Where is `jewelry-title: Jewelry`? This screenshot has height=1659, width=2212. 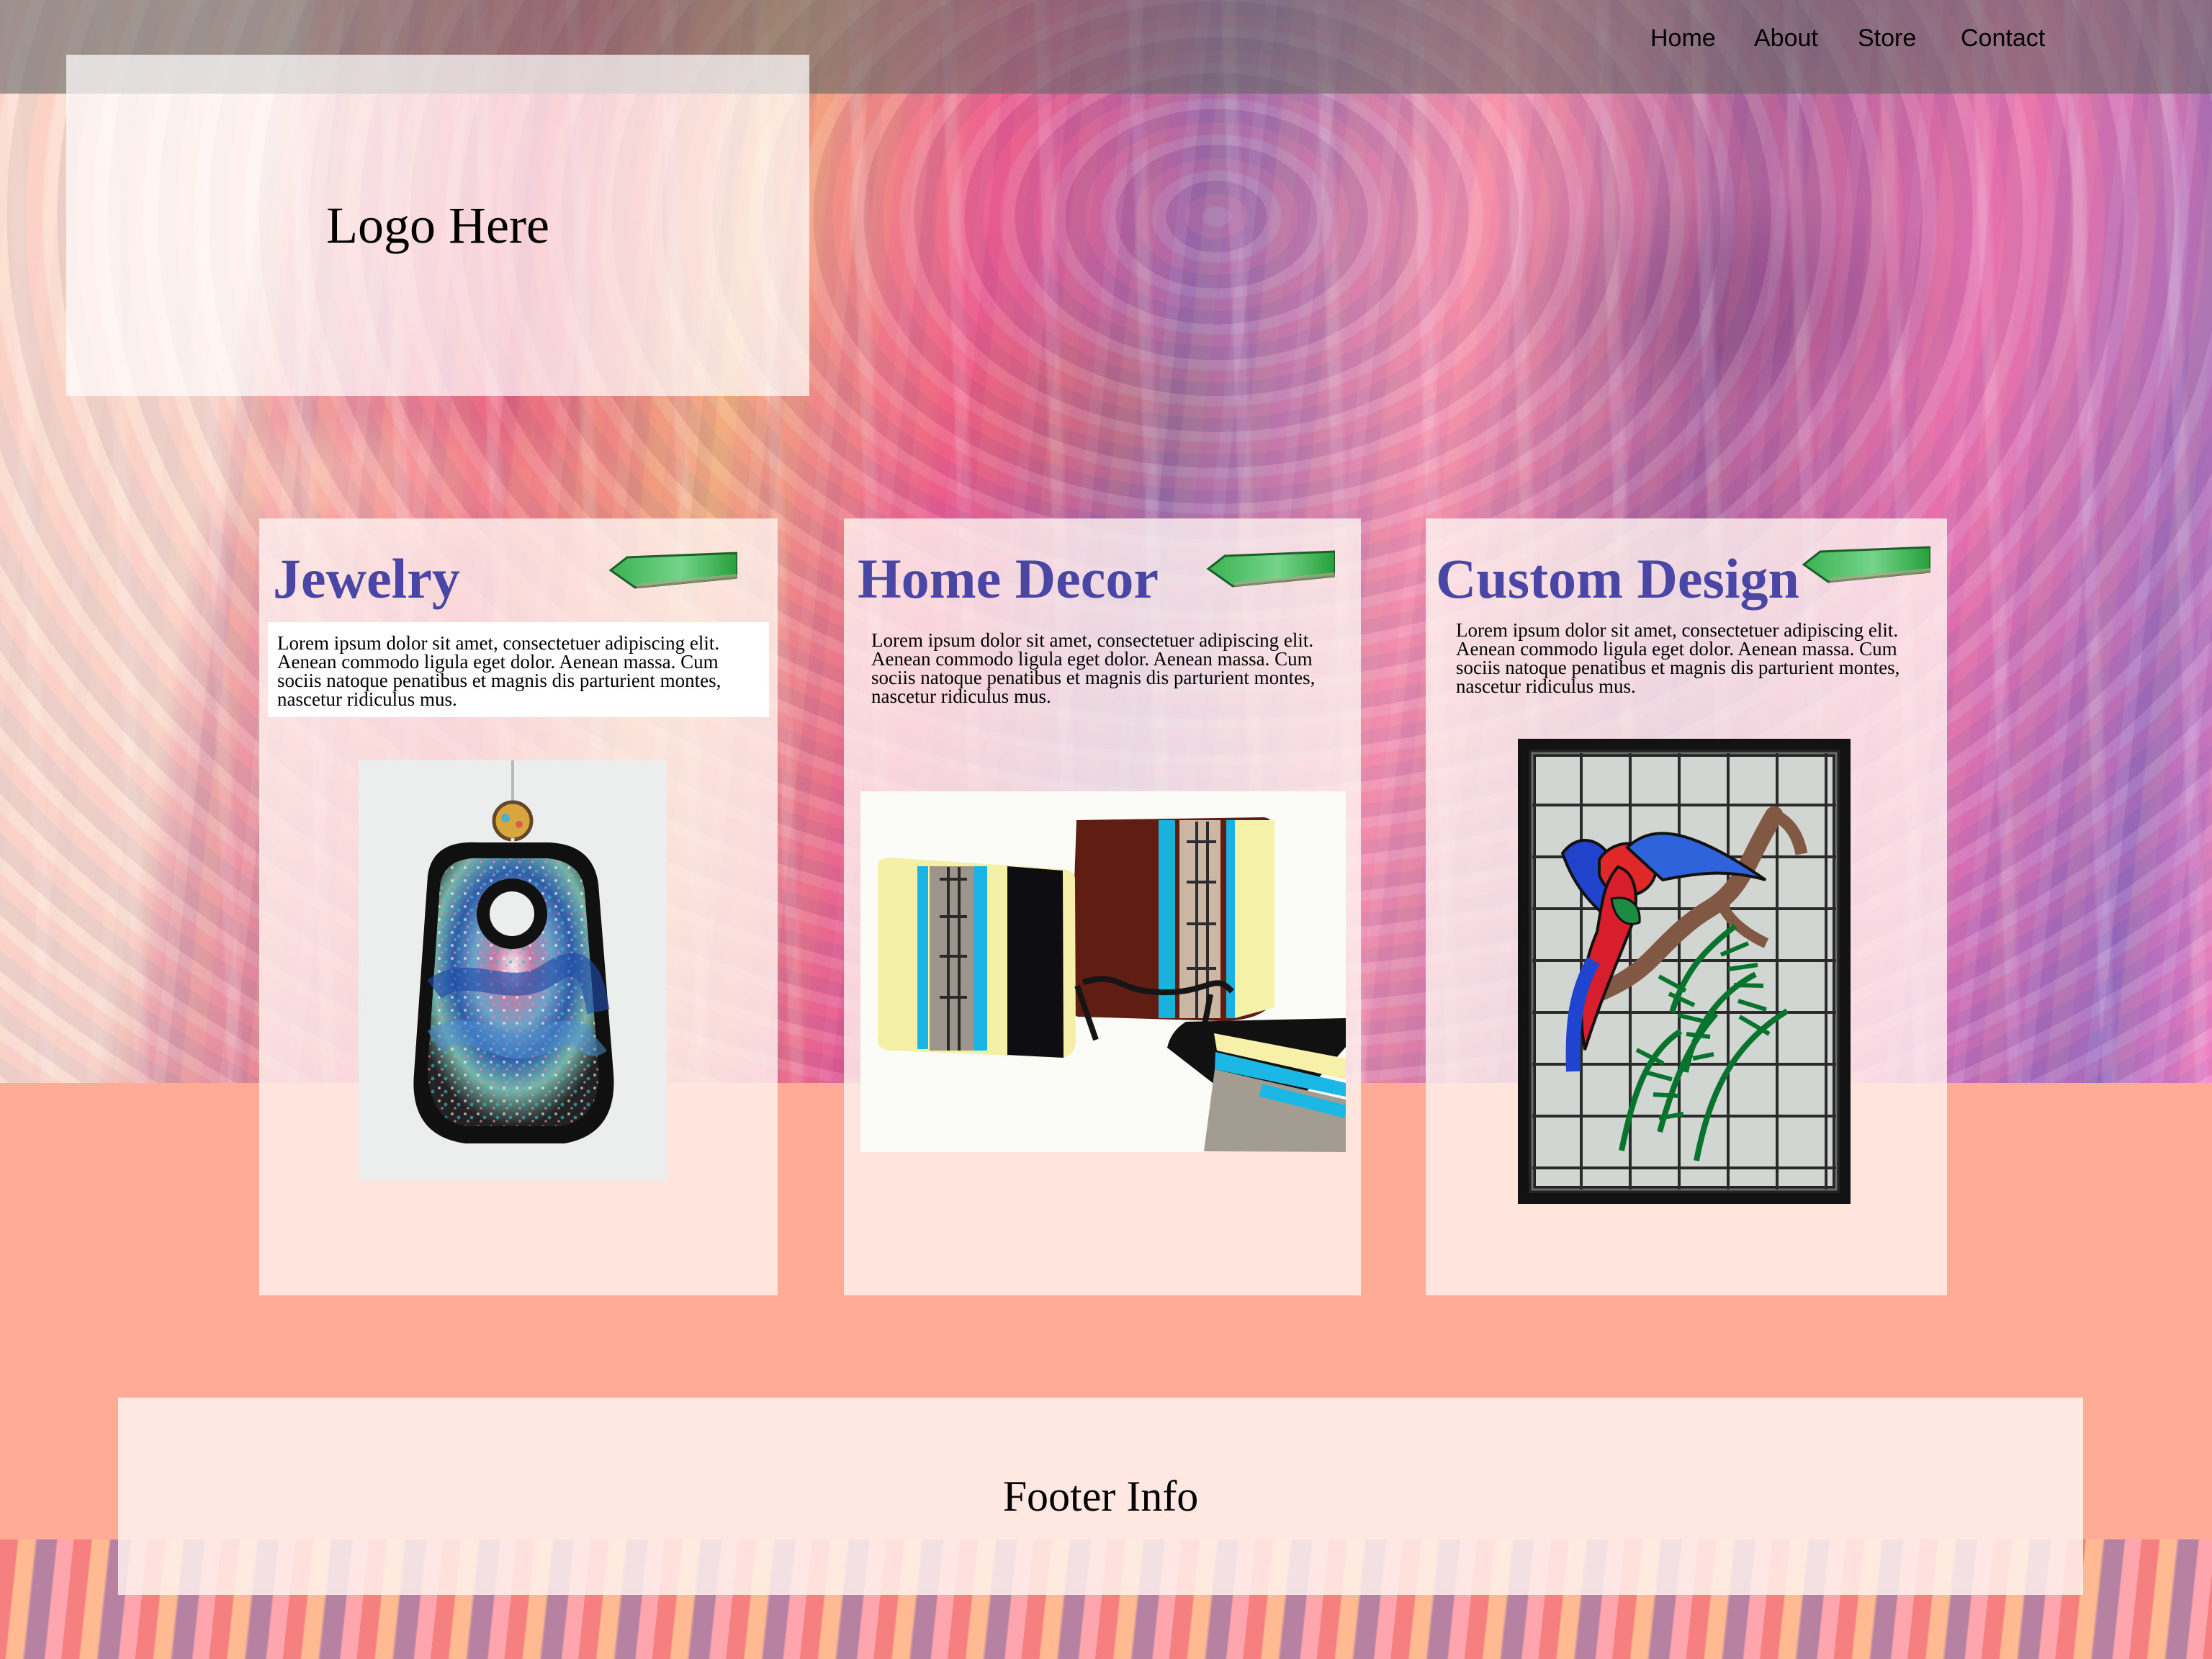 jewelry-title: Jewelry is located at coordinates (367, 579).